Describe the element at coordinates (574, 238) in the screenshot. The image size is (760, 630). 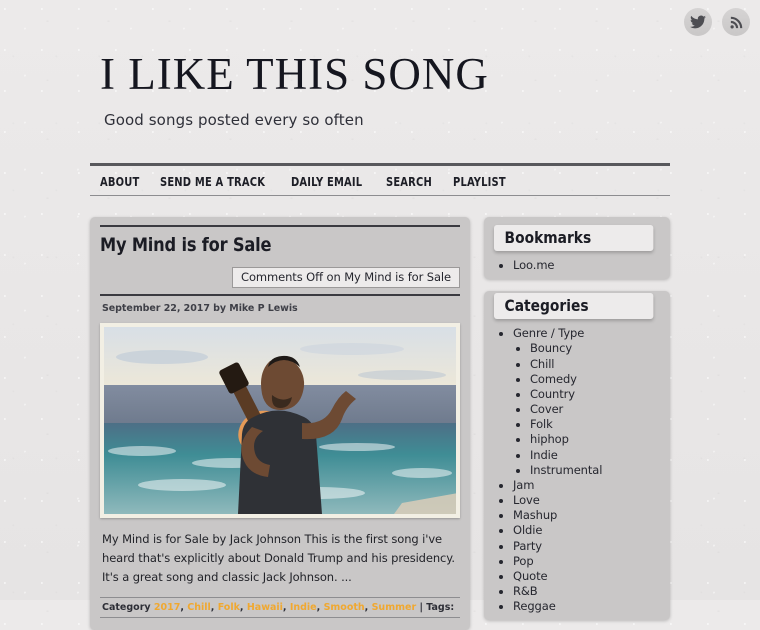
I see `widget-title-bookmarks: Bookmarks` at that location.